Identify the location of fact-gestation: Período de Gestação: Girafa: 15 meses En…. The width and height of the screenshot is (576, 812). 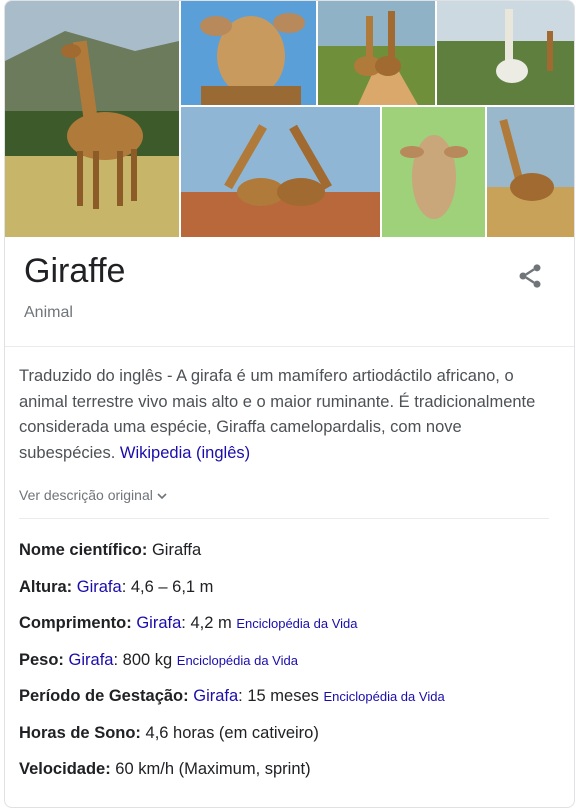
(289, 700).